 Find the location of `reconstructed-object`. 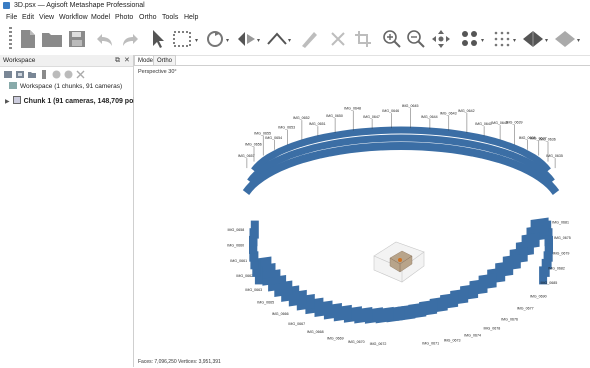

reconstructed-object is located at coordinates (399, 262).